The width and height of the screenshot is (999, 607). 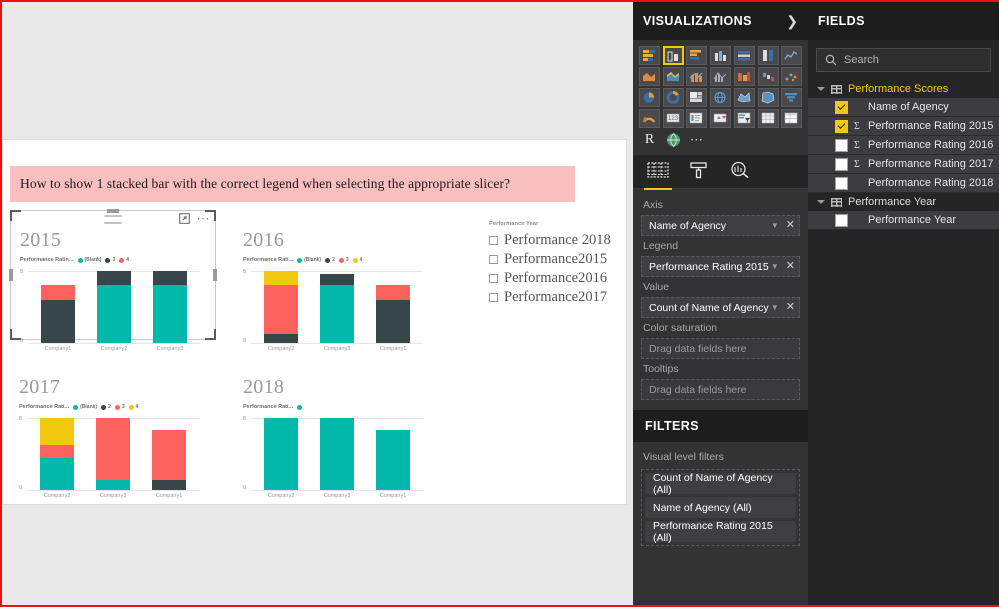 I want to click on chevron-right-icon: ❯, so click(x=792, y=21).